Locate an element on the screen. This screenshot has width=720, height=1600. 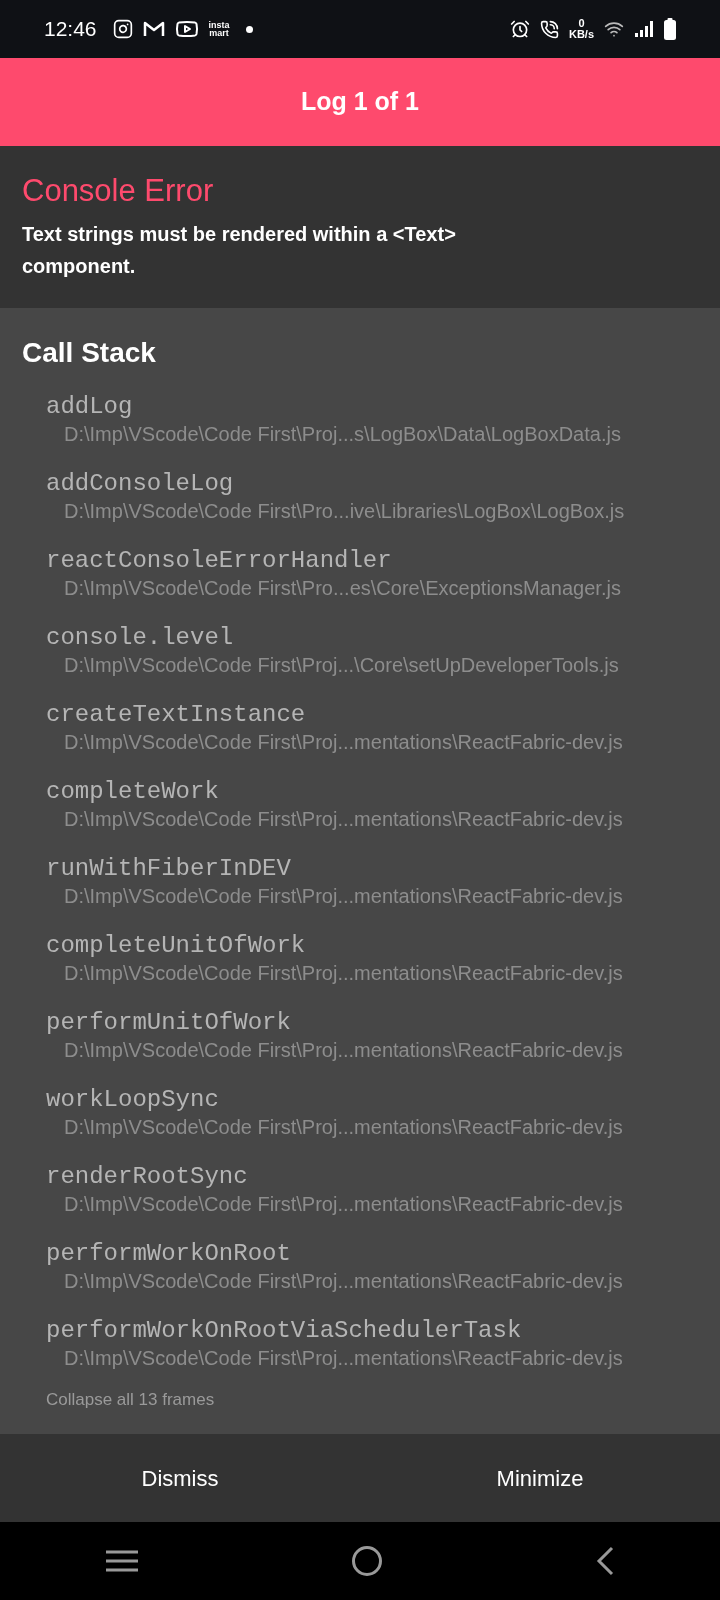
stack-frame: completeWork D:\Imp\VScode\Code First\Proj...mentations\ReactFabric-dev.js is located at coordinates (360, 809).